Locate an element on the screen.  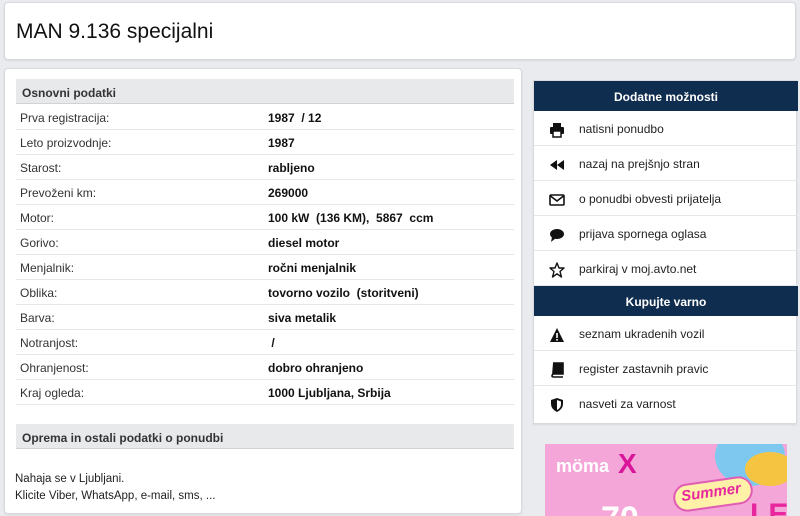
ad-big-text: 70 is located at coordinates (620, 508).